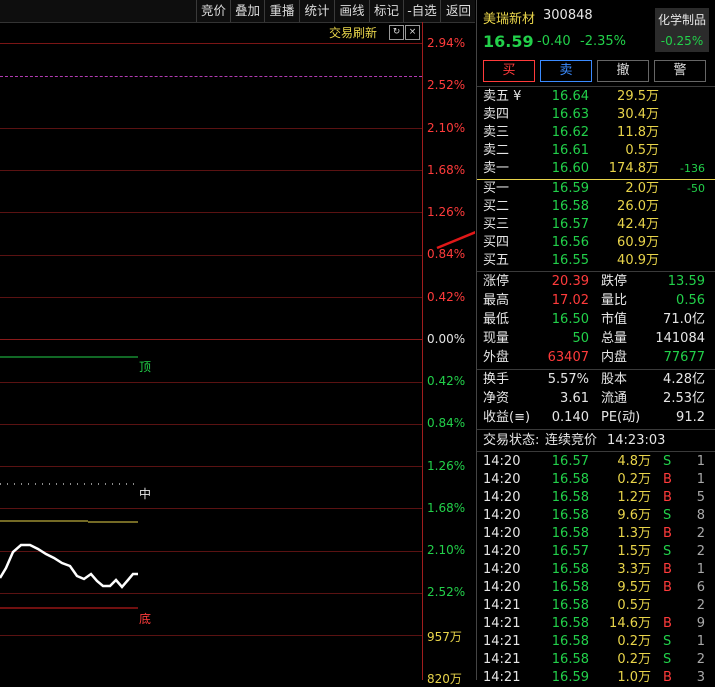 This screenshot has height=687, width=715. I want to click on bid-label: 买四, so click(496, 242).